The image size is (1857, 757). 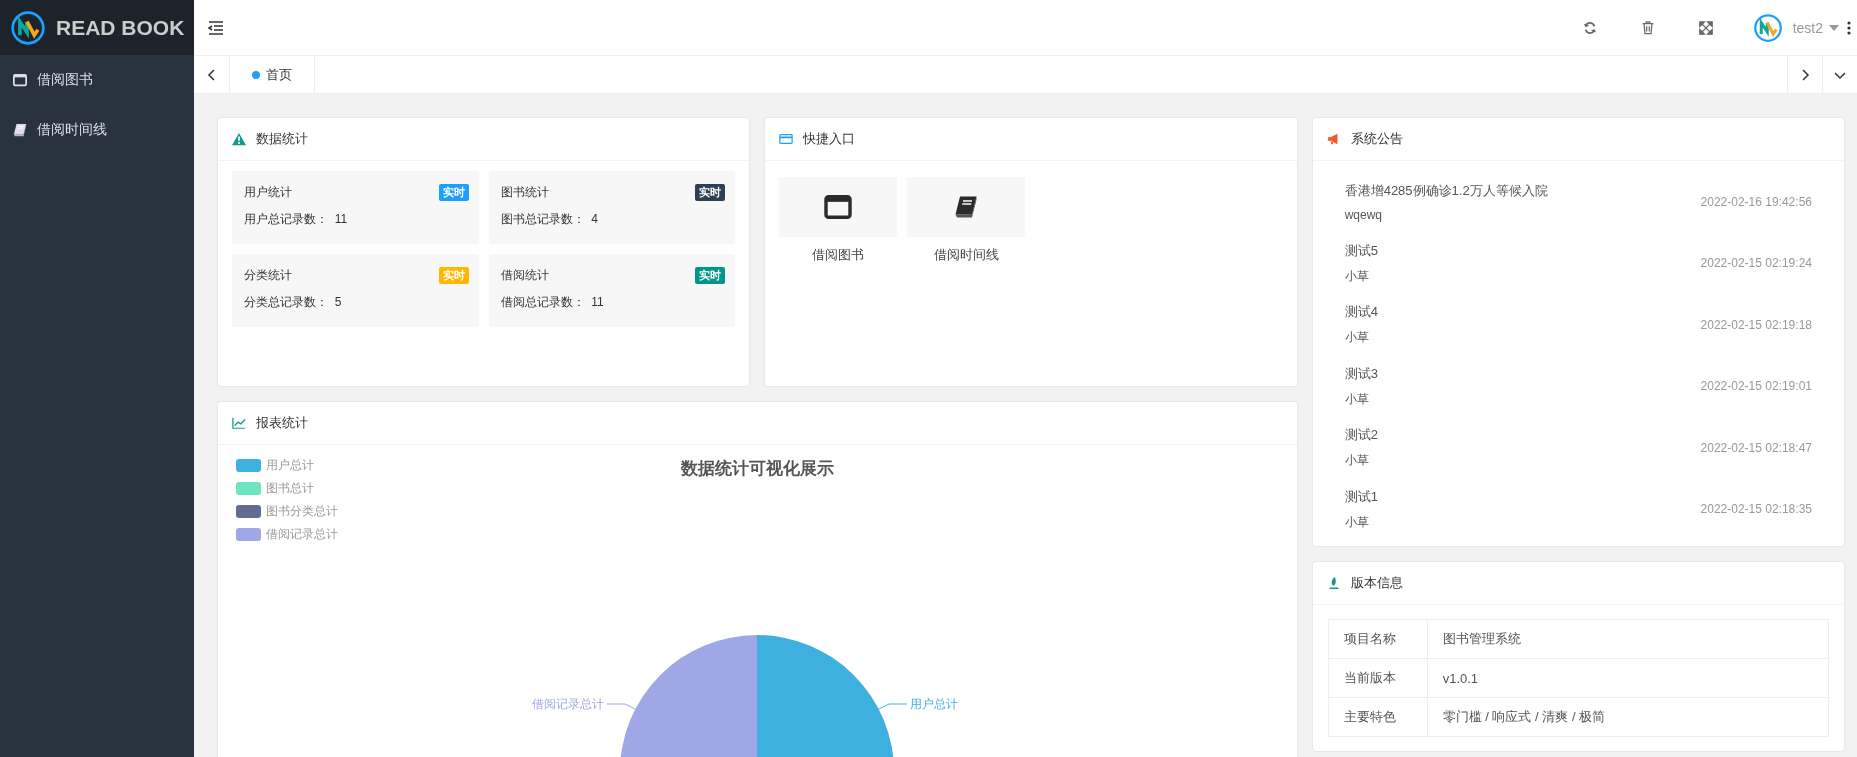 What do you see at coordinates (1376, 139) in the screenshot?
I see `card-title: 系统公告` at bounding box center [1376, 139].